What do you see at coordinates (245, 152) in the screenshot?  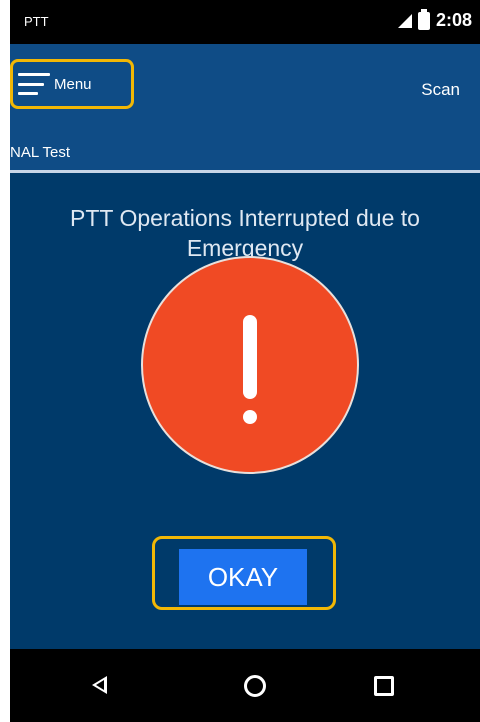 I see `group-bar: NAL Test` at bounding box center [245, 152].